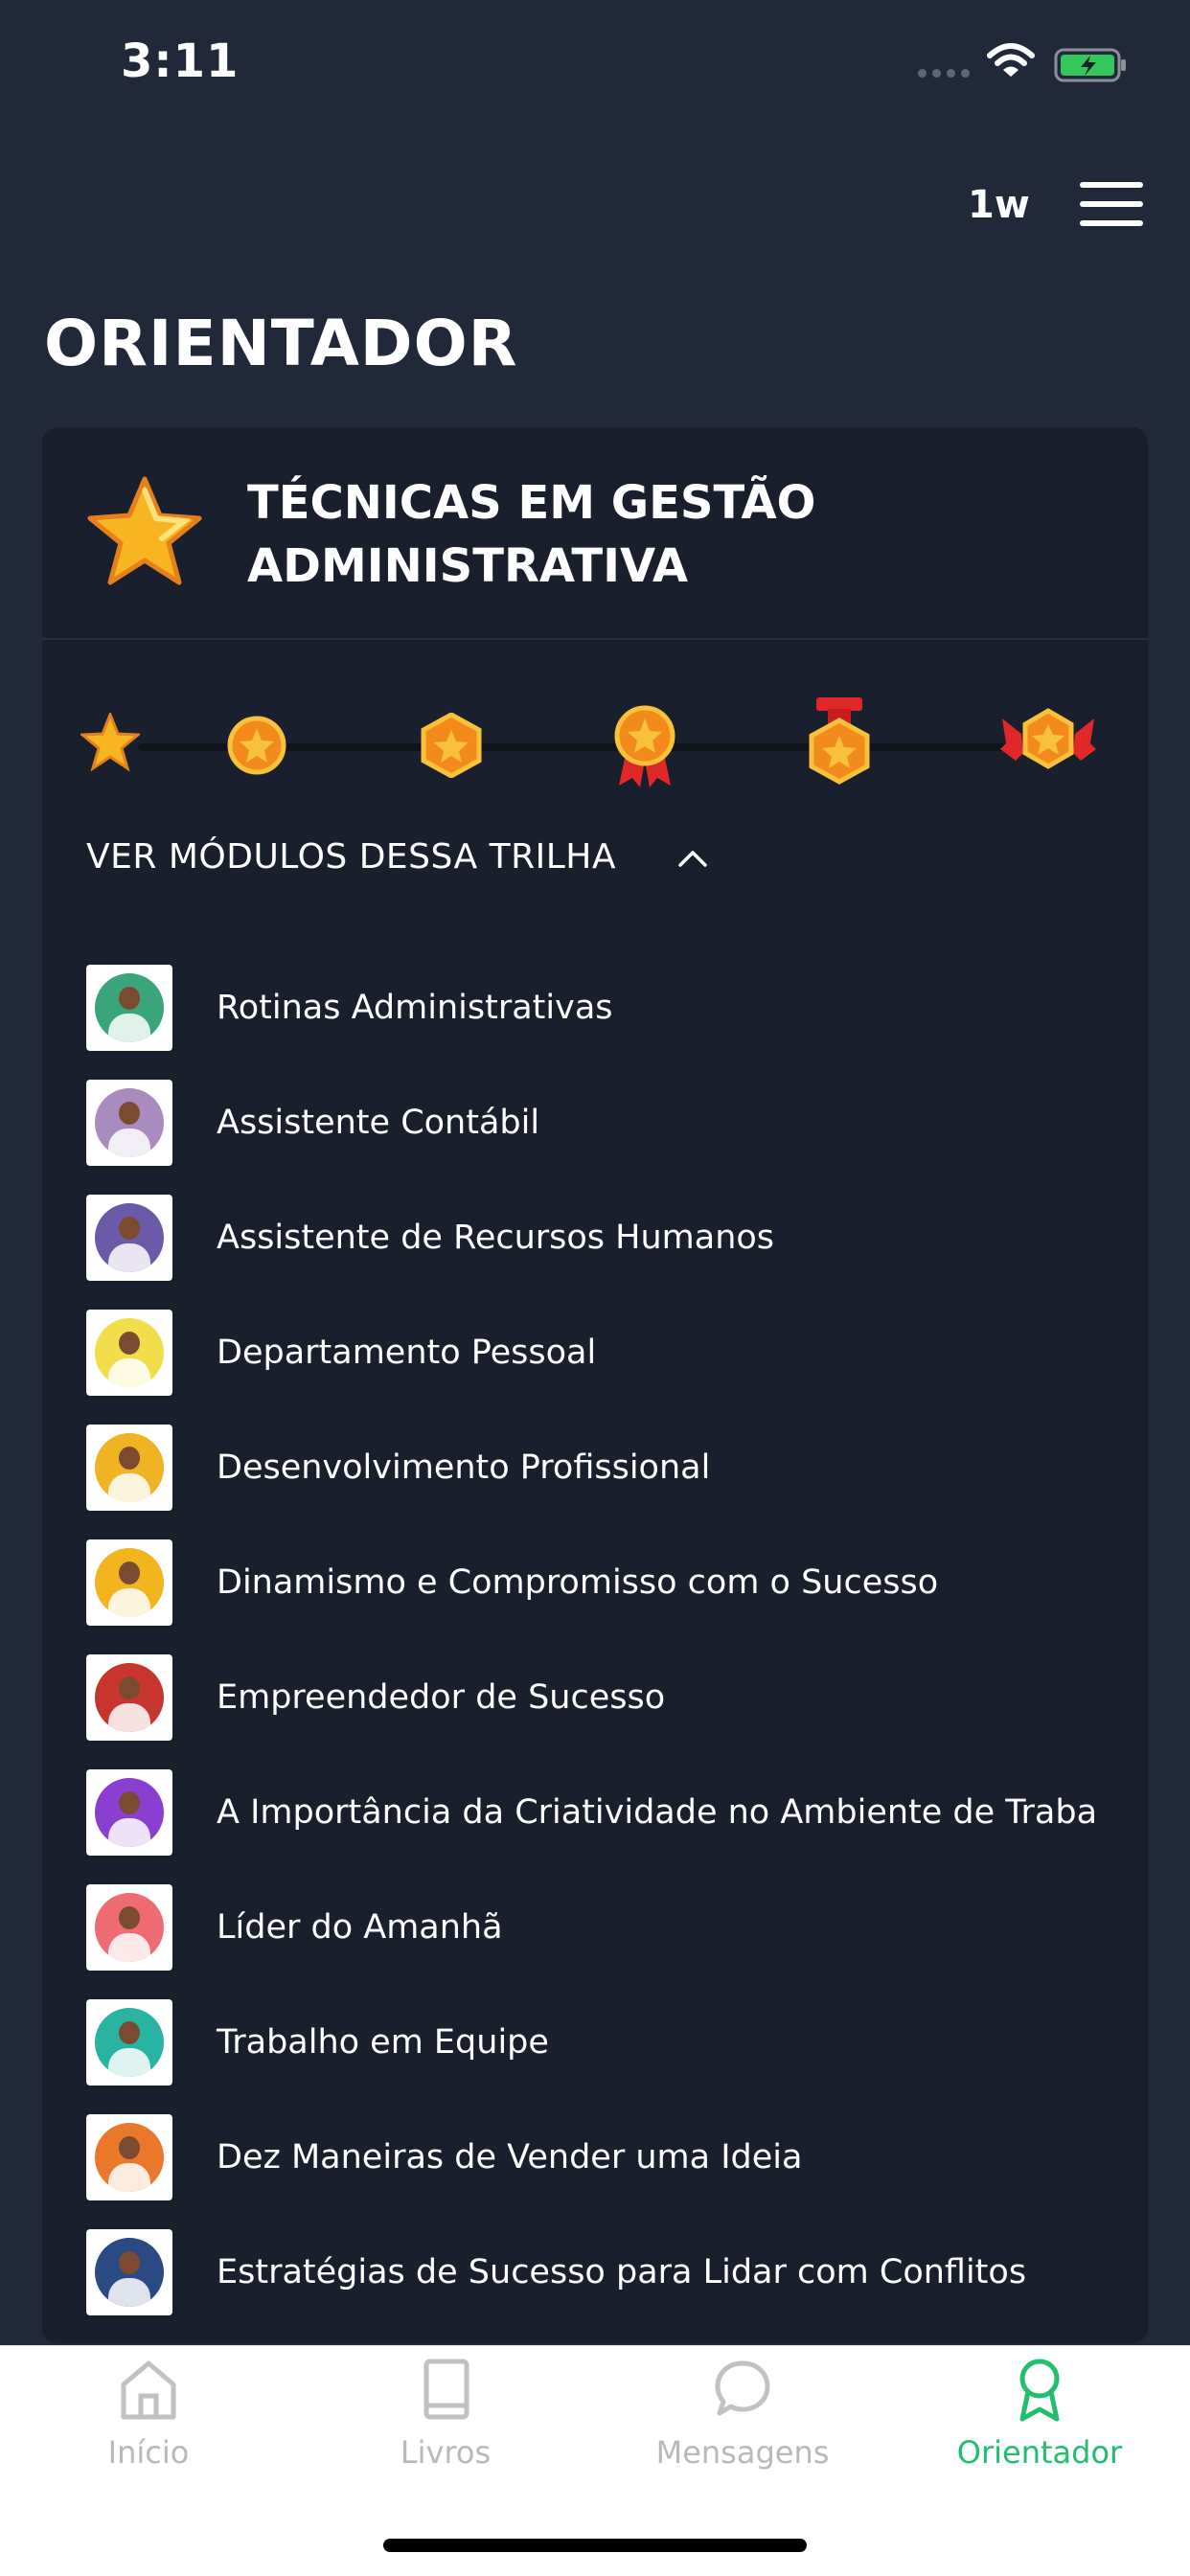  I want to click on wifi-icon, so click(1011, 60).